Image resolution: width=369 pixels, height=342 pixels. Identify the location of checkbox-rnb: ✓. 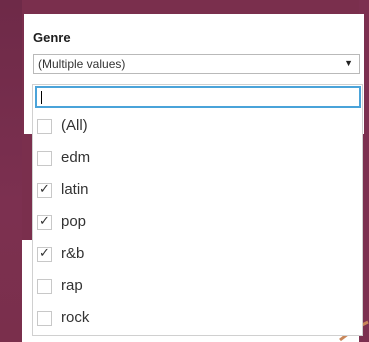
(44, 253).